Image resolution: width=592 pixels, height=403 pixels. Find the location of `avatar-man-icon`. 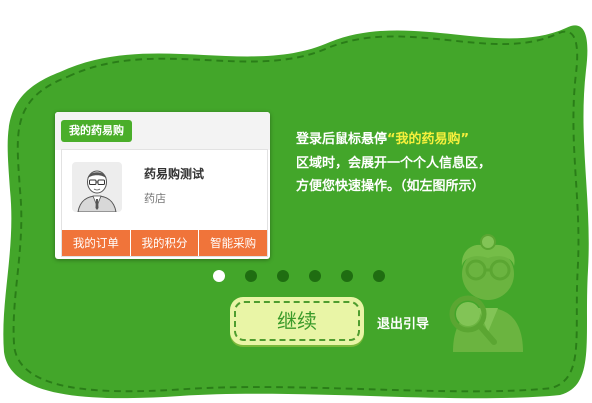

avatar-man-icon is located at coordinates (97, 187).